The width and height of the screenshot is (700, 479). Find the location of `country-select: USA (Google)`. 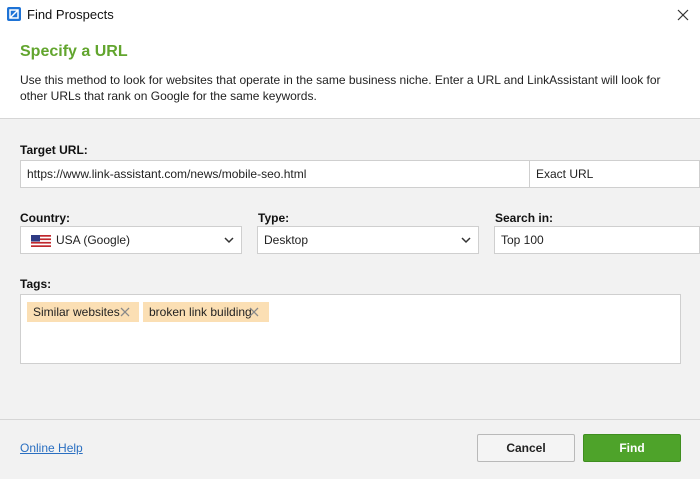

country-select: USA (Google) is located at coordinates (131, 240).